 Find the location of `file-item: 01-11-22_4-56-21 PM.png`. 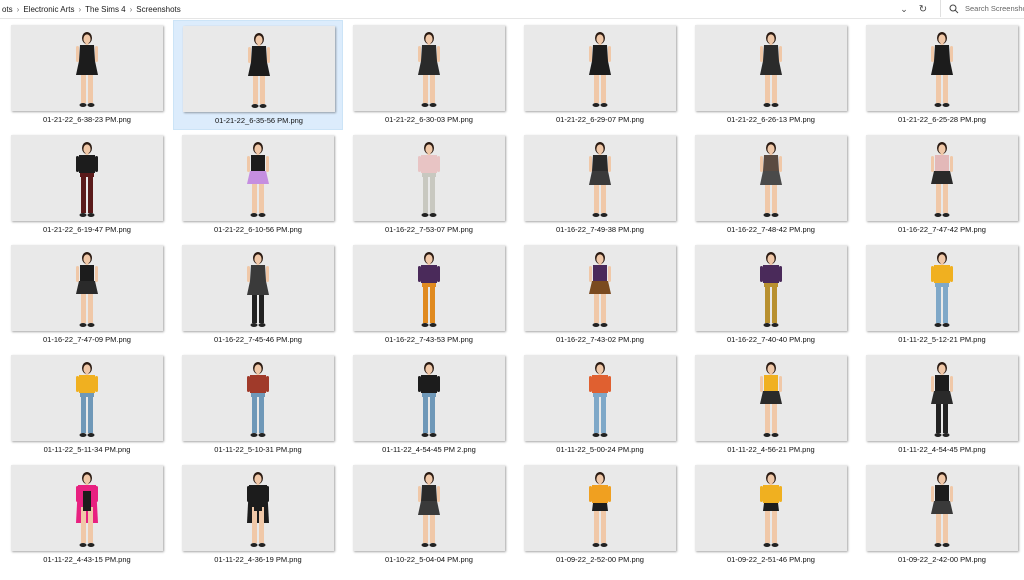

file-item: 01-11-22_4-56-21 PM.png is located at coordinates (771, 405).